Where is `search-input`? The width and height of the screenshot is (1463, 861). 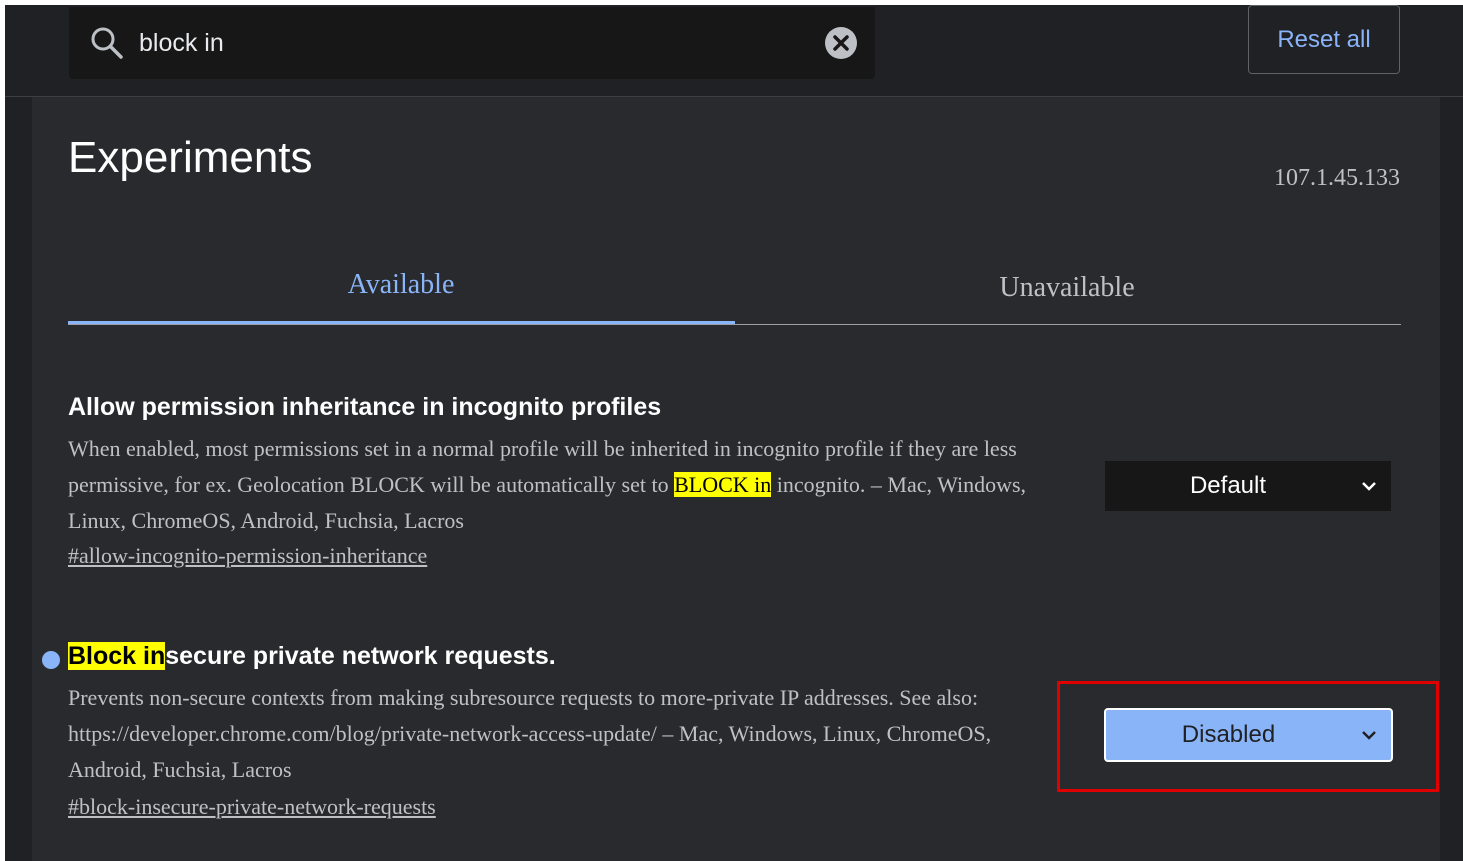 search-input is located at coordinates (474, 43).